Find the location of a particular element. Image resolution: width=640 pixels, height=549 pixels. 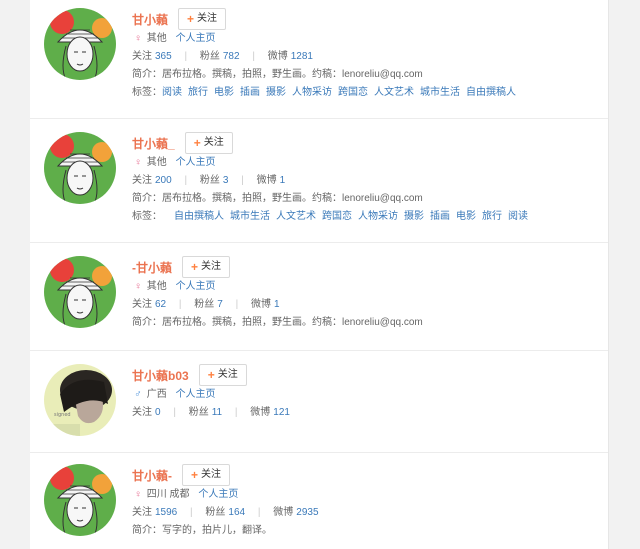

fans-count: 11 is located at coordinates (217, 412).